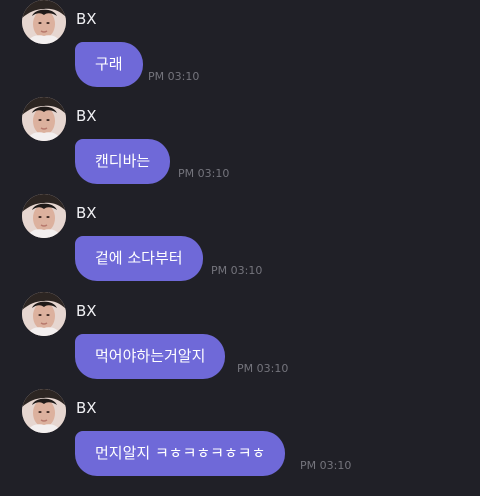 This screenshot has width=480, height=496. What do you see at coordinates (150, 356) in the screenshot?
I see `message-bubble: 먹어야하는거알지` at bounding box center [150, 356].